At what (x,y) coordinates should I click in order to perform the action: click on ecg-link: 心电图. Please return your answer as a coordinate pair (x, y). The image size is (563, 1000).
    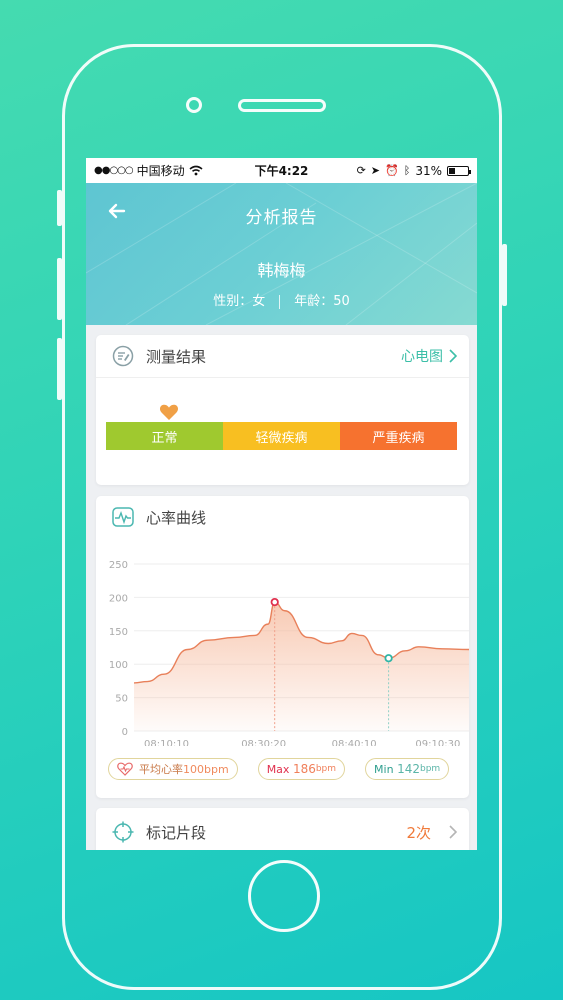
    Looking at the image, I should click on (429, 356).